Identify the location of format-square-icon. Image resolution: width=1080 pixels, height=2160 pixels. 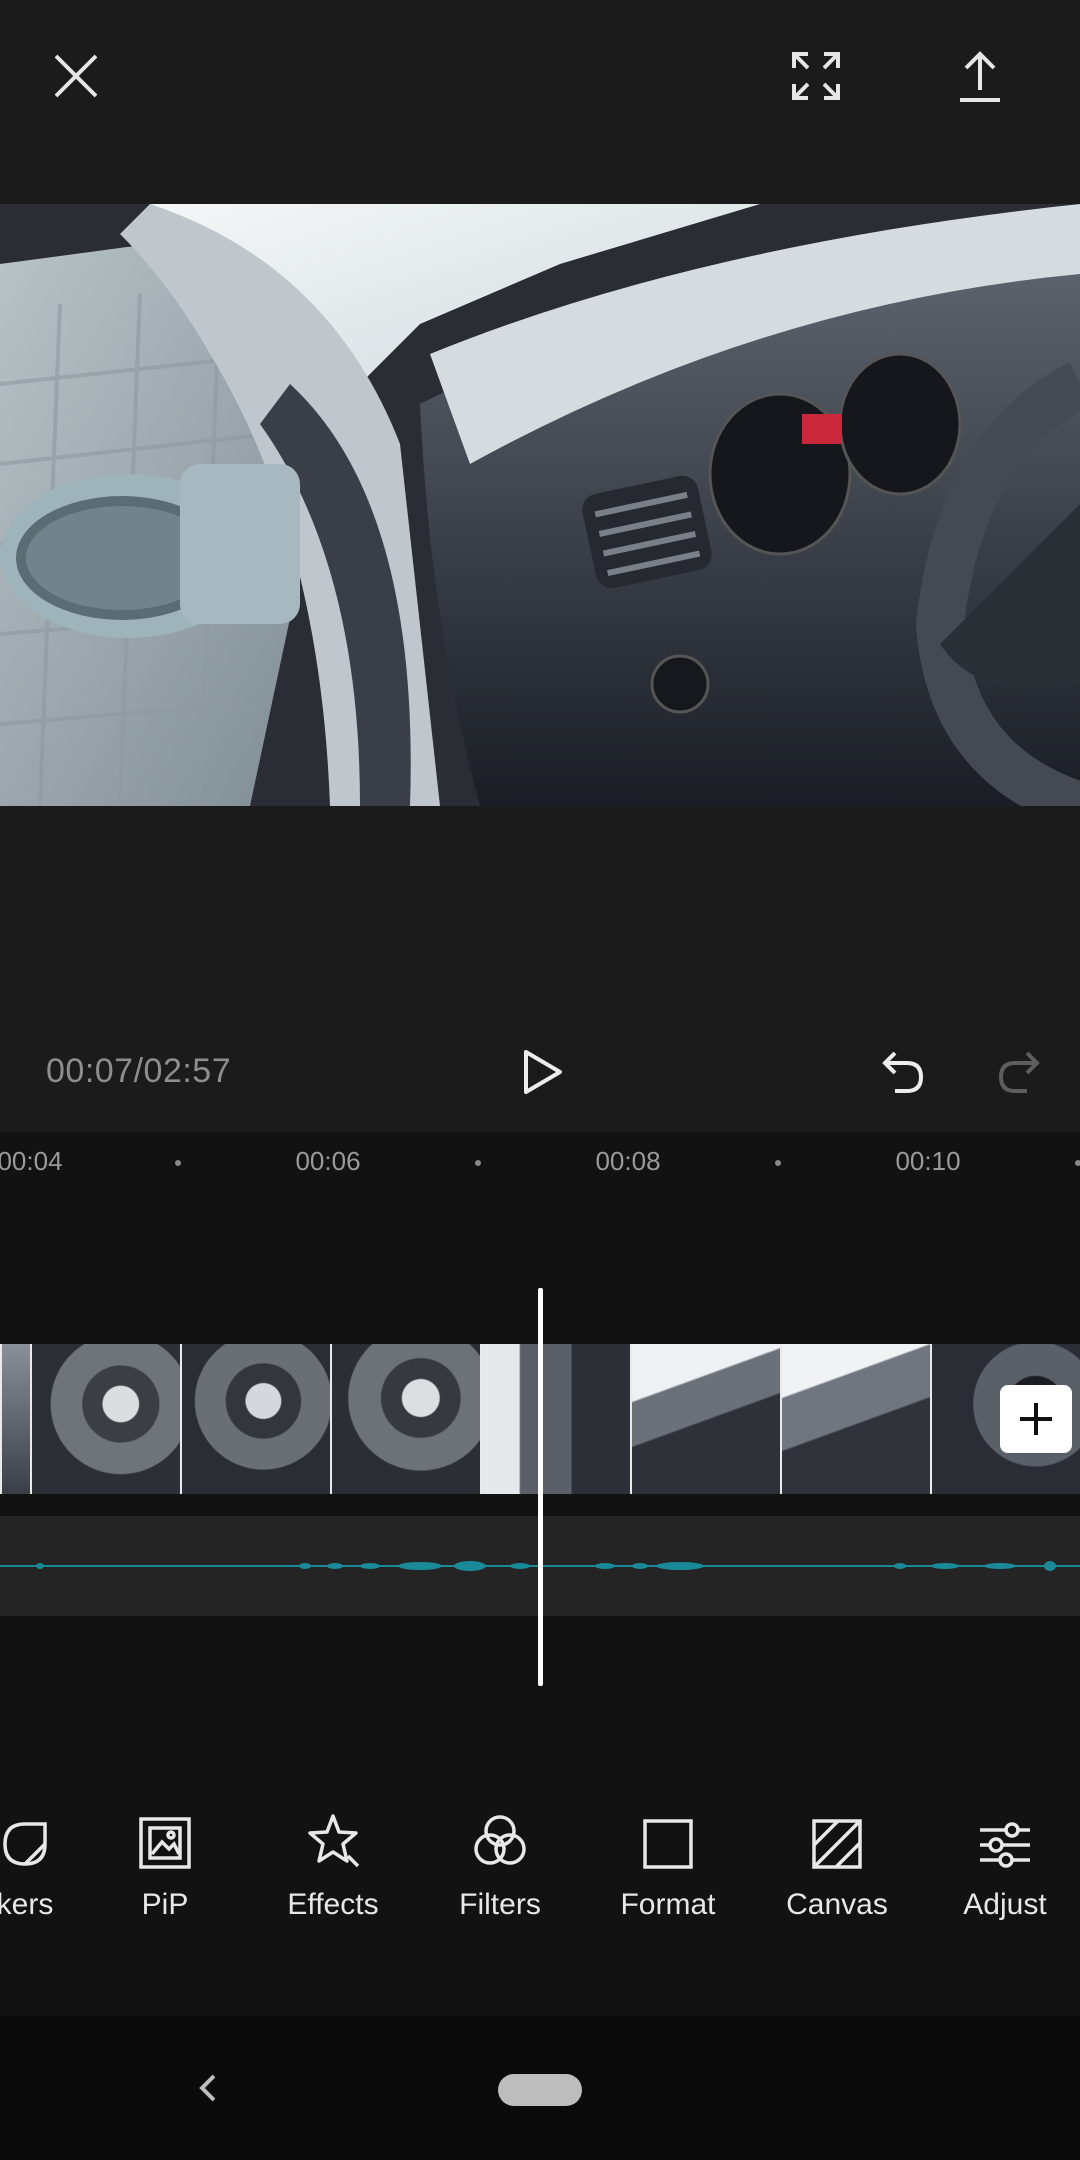
(668, 1830).